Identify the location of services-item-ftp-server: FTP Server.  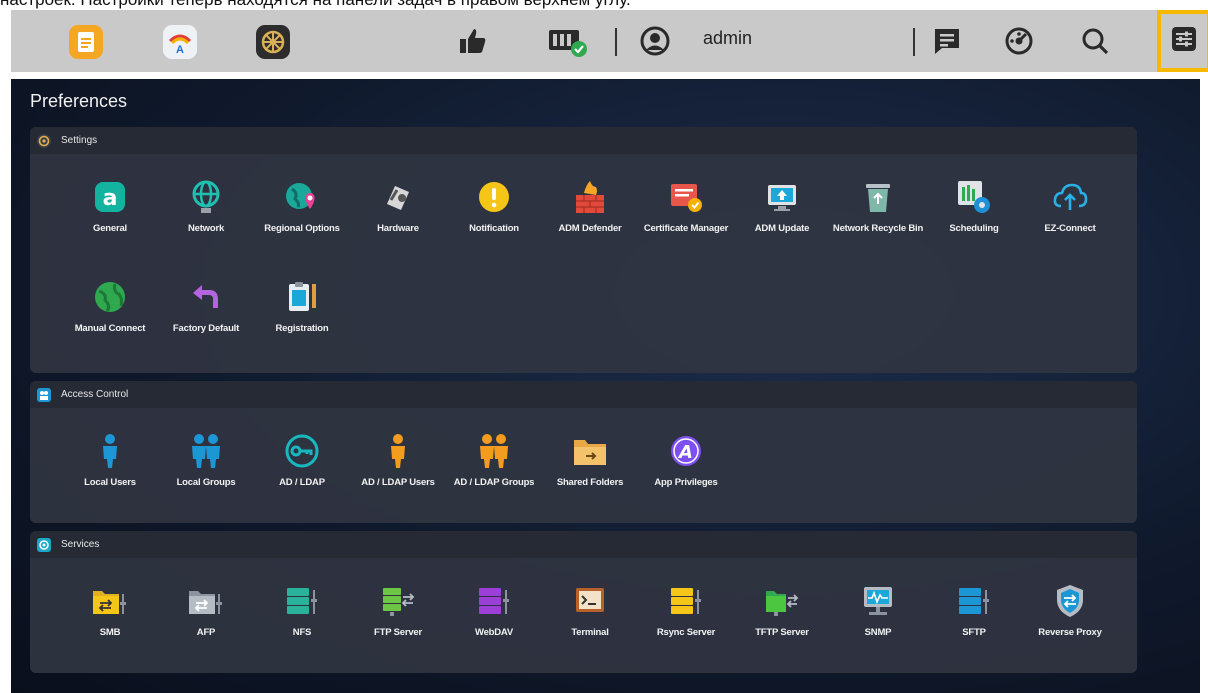
(398, 614).